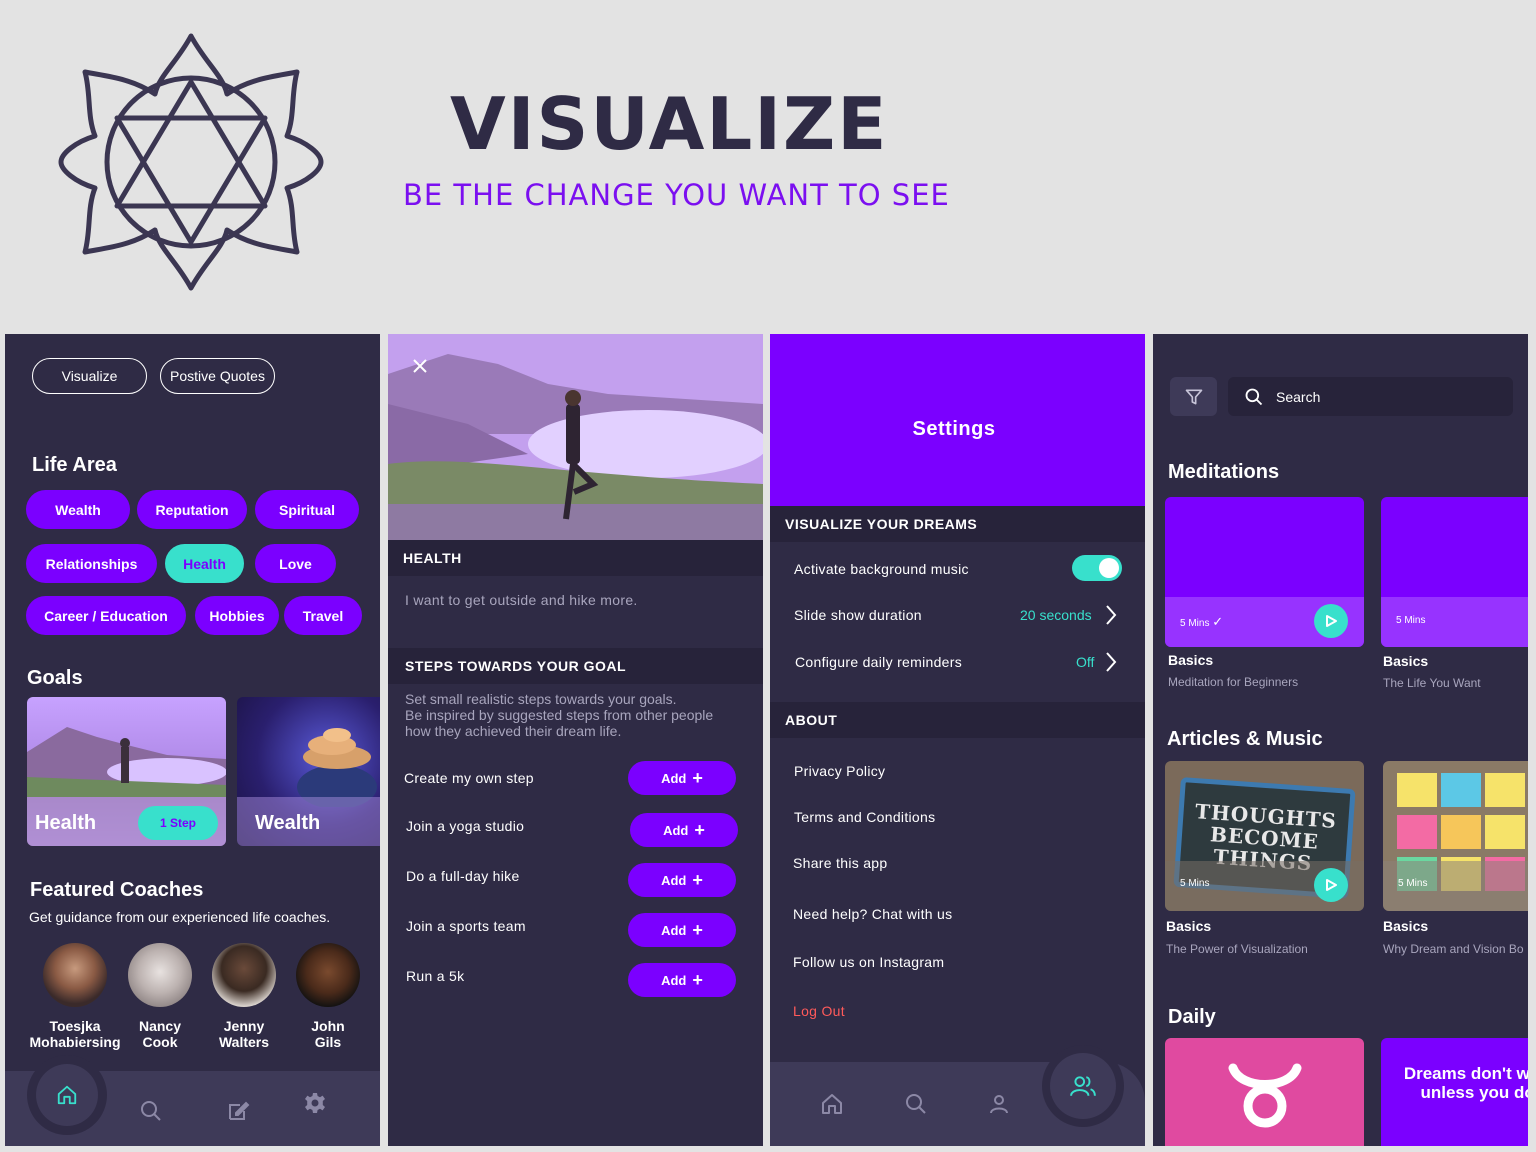 This screenshot has width=1536, height=1152. I want to click on card-subtitle: The Life You Want, so click(1432, 683).